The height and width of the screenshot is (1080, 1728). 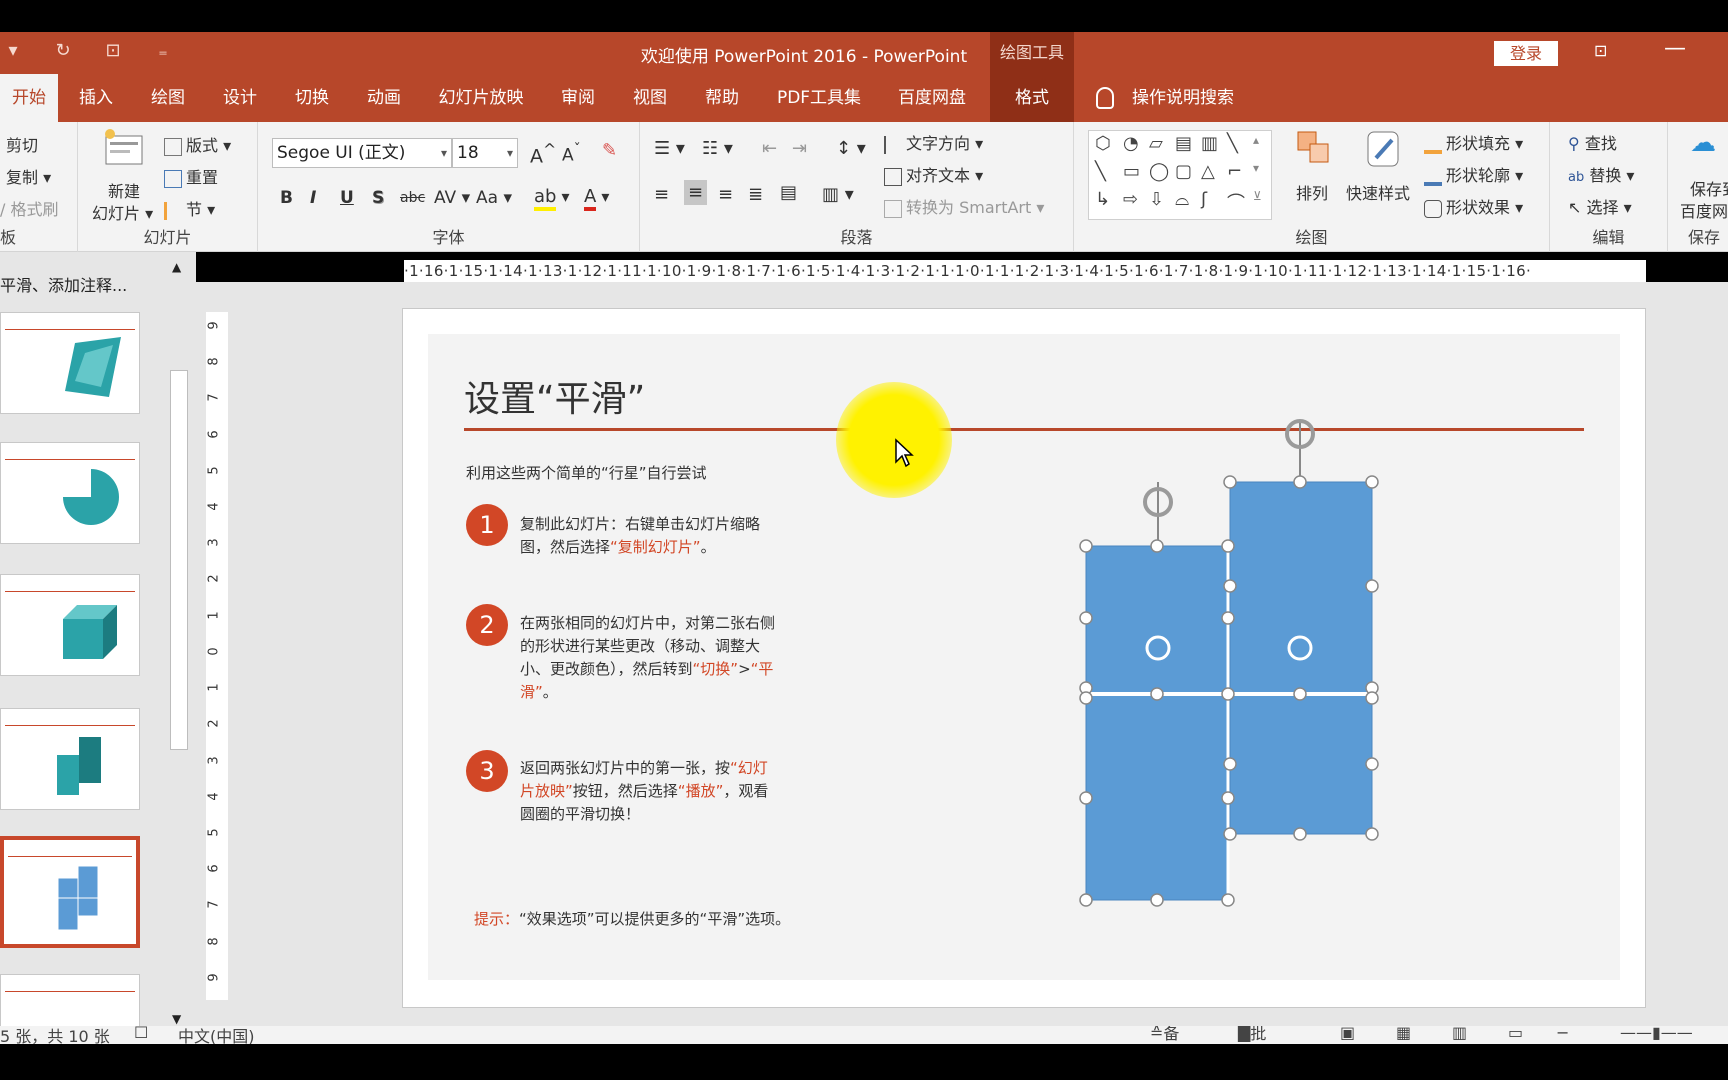 I want to click on tab-animations: 动画, so click(x=384, y=98).